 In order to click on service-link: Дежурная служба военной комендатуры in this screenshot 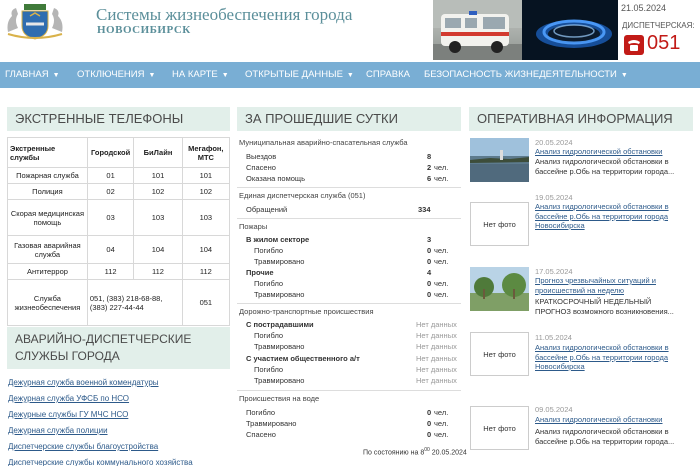, I will do `click(83, 382)`.